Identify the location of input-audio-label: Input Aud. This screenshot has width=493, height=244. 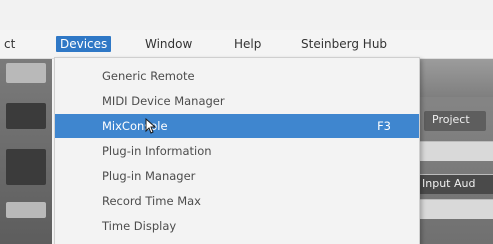
(449, 183).